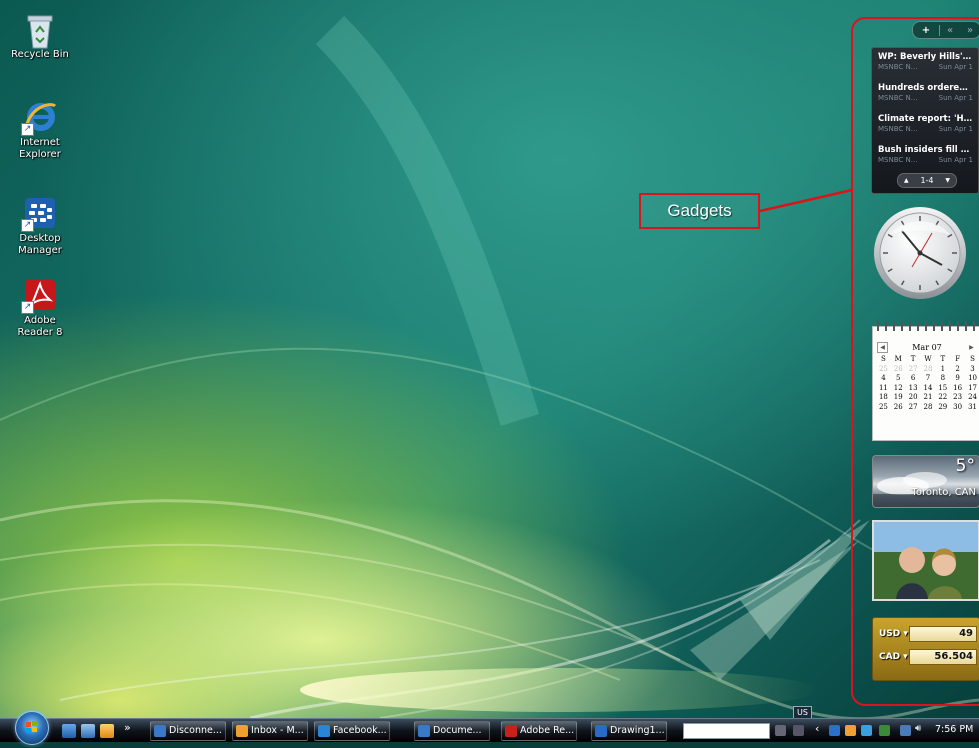  What do you see at coordinates (957, 408) in the screenshot?
I see `calendar-day: 30` at bounding box center [957, 408].